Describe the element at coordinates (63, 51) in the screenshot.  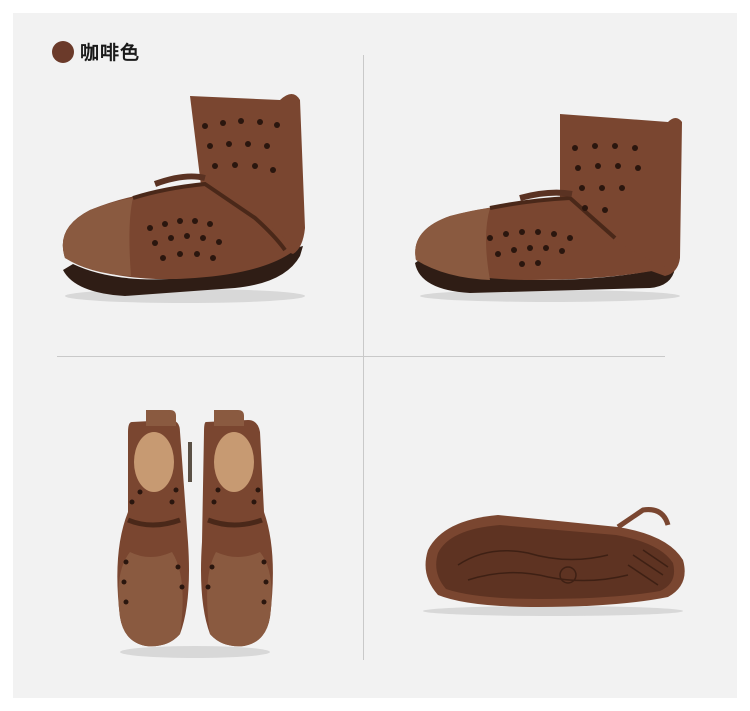
I see `color-swatch` at that location.